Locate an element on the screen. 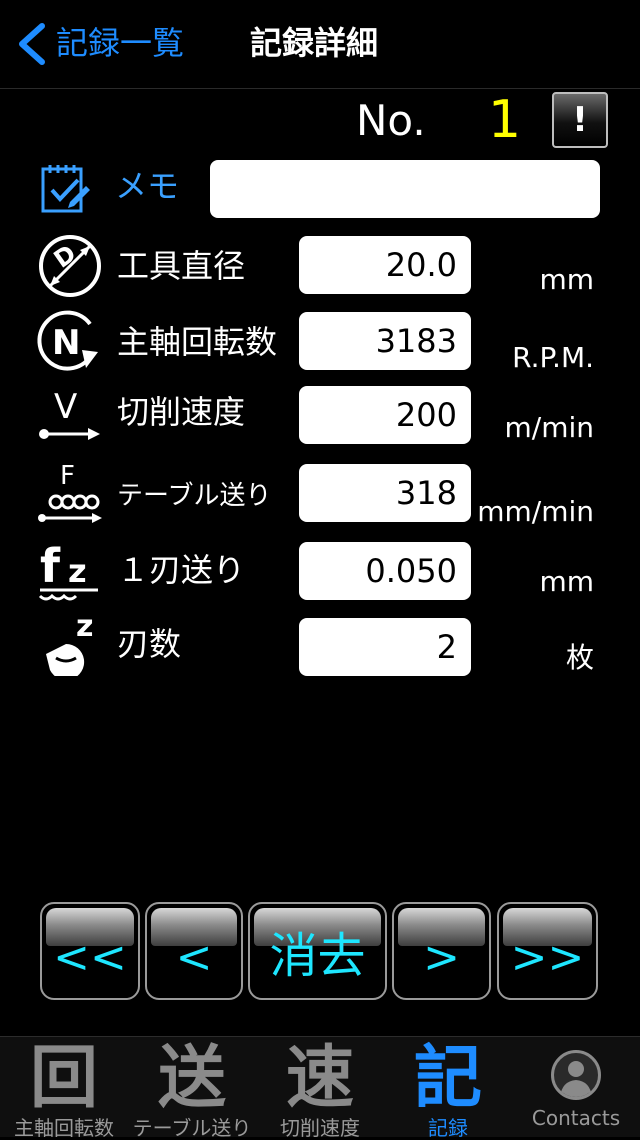  tab-table-feed: 送 テーブル送り is located at coordinates (192, 1088).